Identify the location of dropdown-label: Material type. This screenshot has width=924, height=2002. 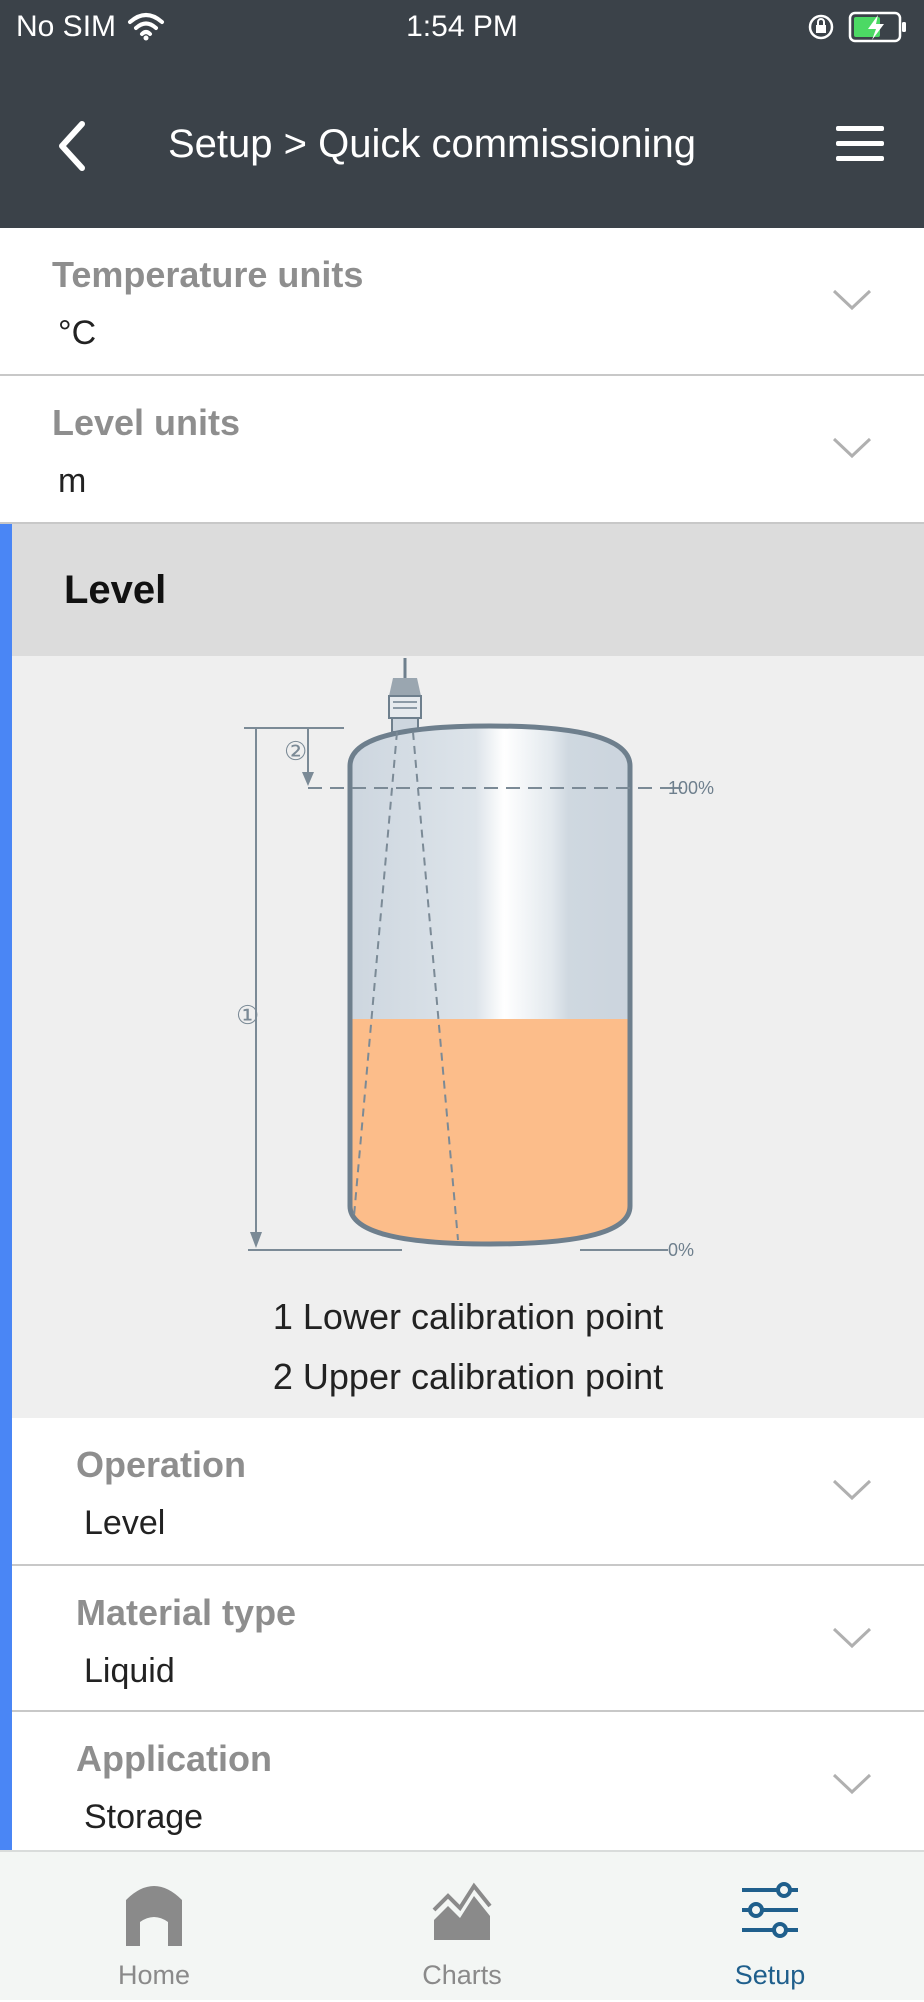
(186, 1612).